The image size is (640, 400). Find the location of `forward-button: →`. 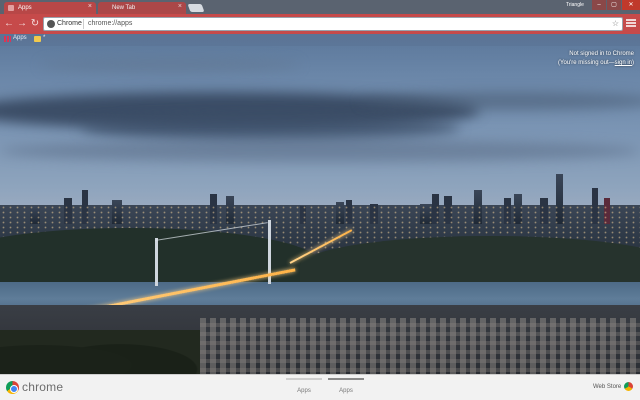

forward-button: → is located at coordinates (22, 24).